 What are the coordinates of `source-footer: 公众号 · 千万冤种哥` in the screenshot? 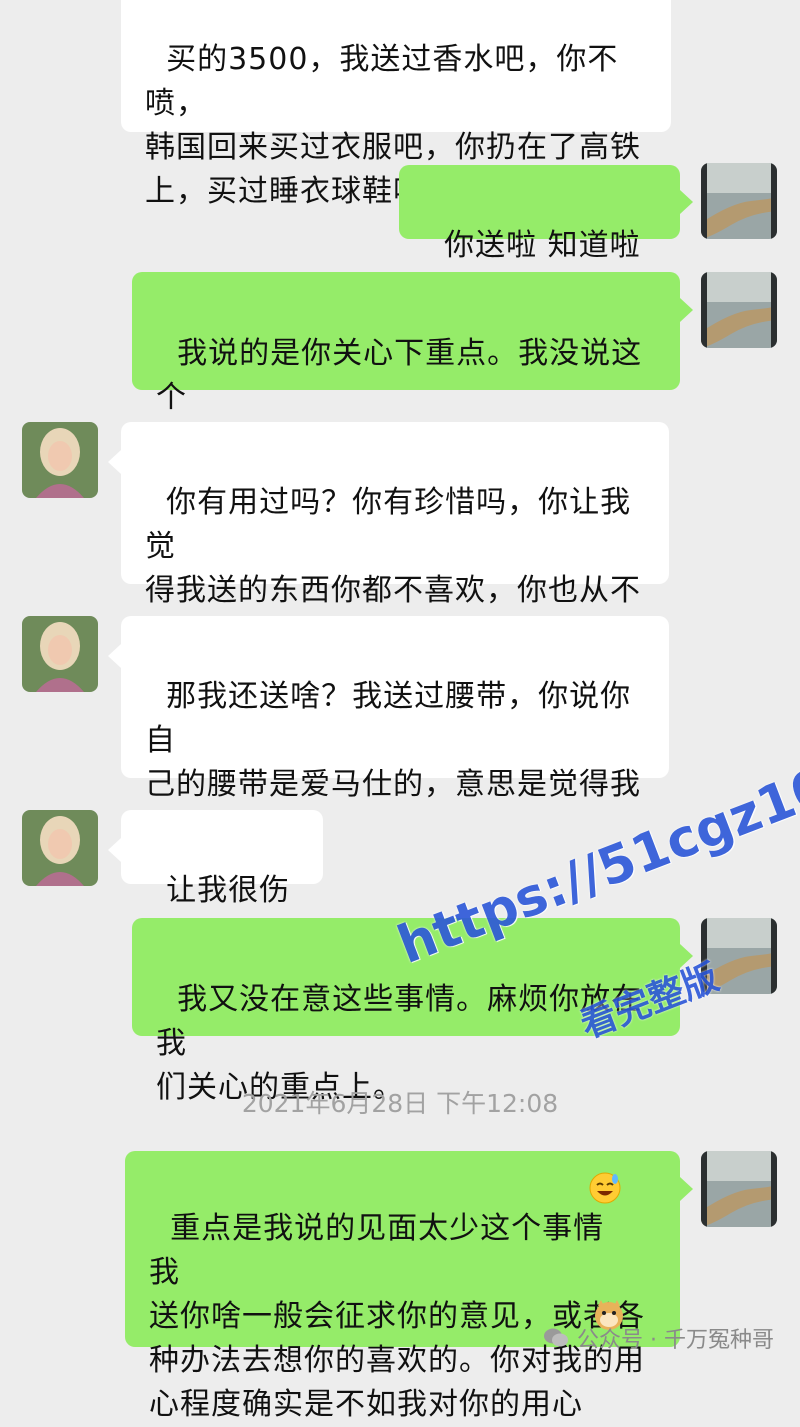 It's located at (658, 1338).